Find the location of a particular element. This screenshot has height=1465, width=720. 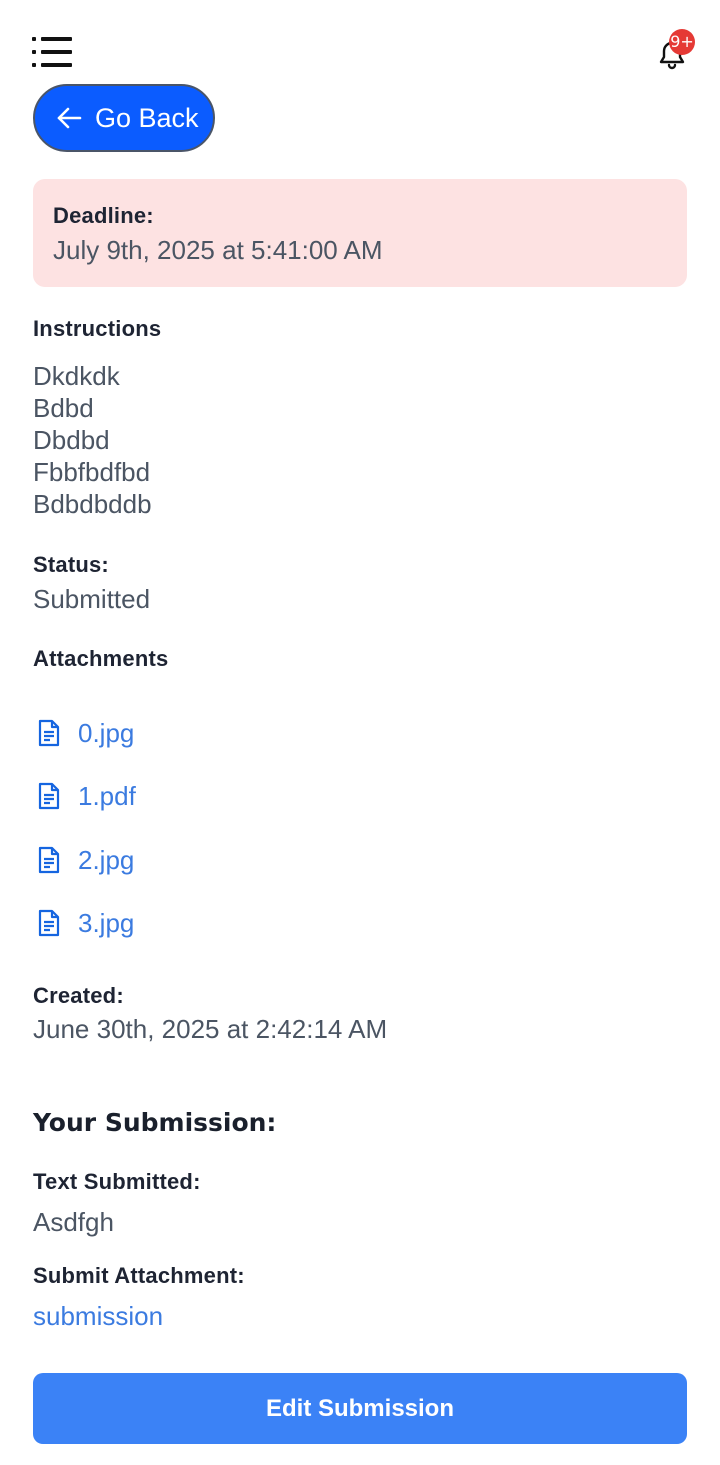

attachment-name: 1.pdf is located at coordinates (107, 795).